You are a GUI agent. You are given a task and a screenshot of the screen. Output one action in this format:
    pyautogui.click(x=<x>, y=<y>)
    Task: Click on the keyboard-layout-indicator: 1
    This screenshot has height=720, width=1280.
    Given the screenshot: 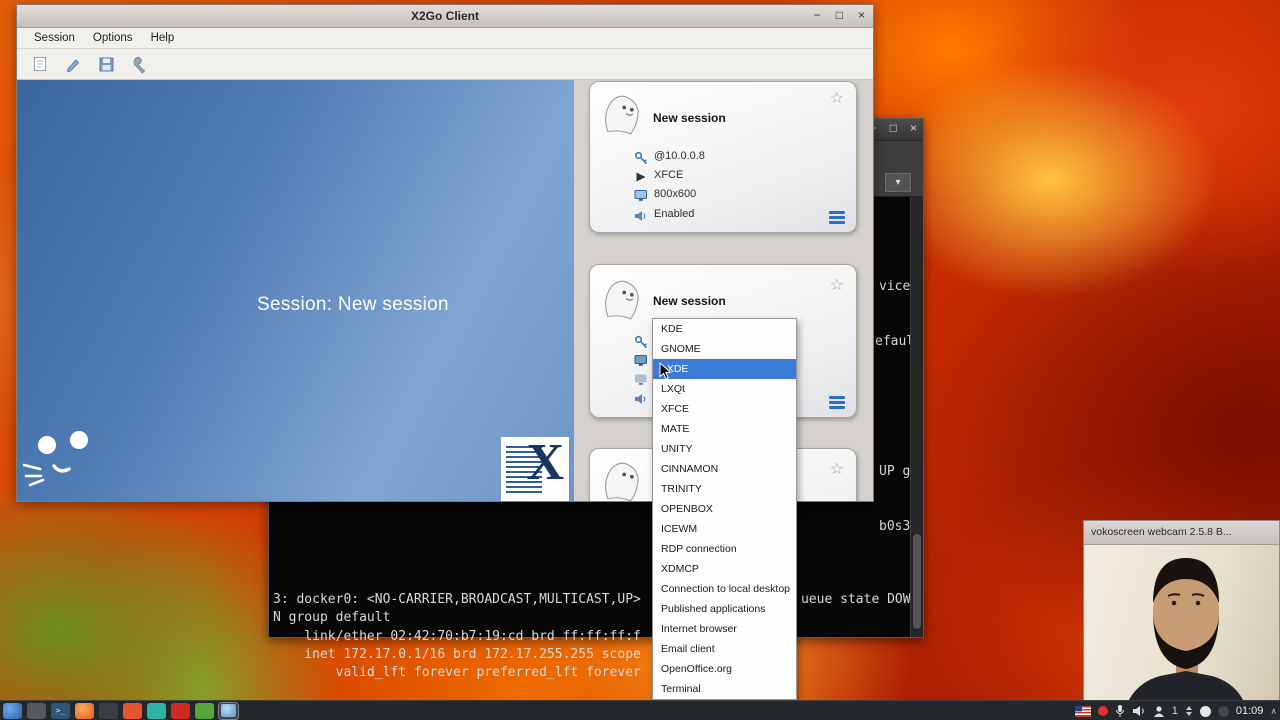 What is the action you would take?
    pyautogui.click(x=1175, y=711)
    